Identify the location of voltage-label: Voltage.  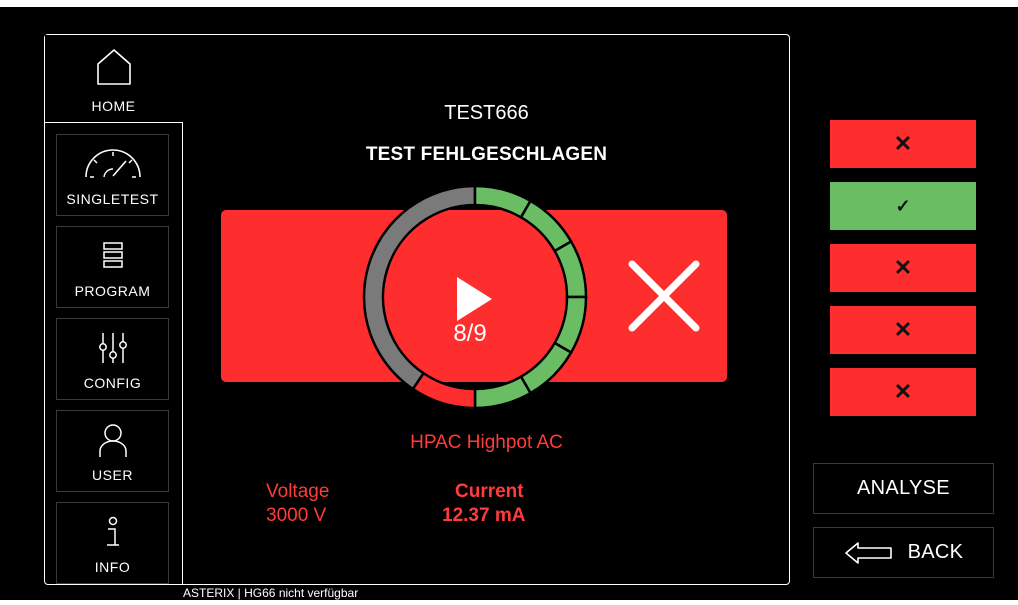
(298, 491).